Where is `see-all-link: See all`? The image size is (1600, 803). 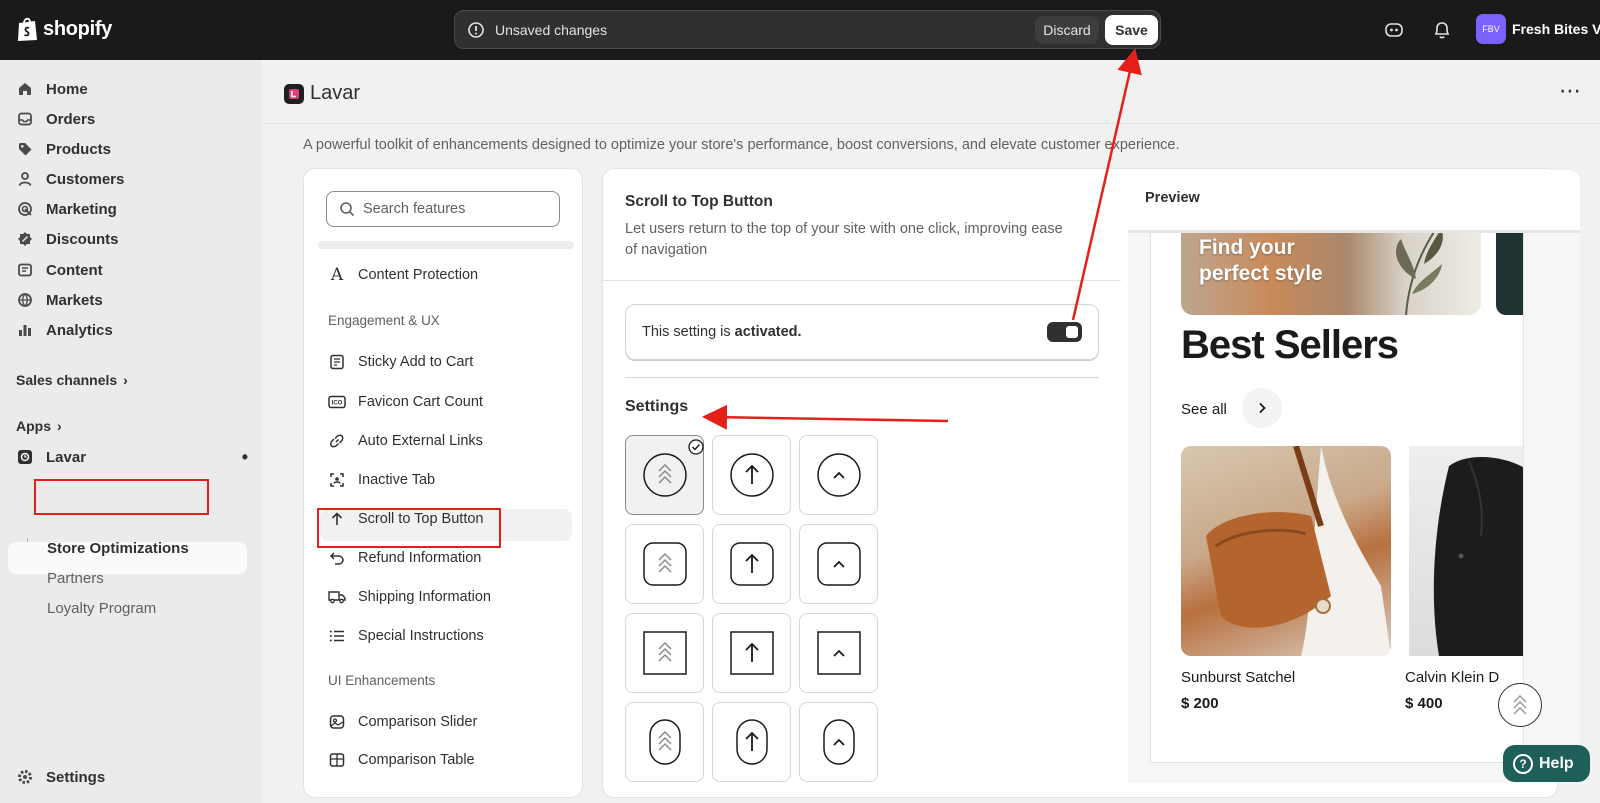
see-all-link: See all is located at coordinates (1204, 409).